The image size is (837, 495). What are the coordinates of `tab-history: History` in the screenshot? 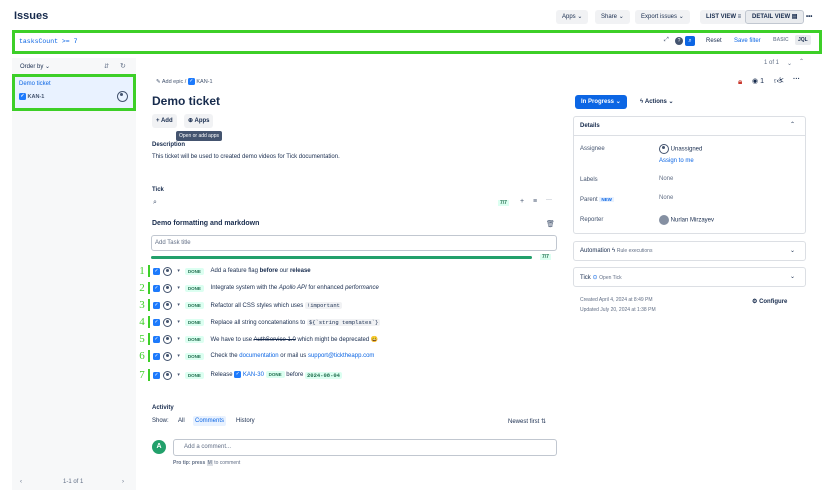 It's located at (245, 421).